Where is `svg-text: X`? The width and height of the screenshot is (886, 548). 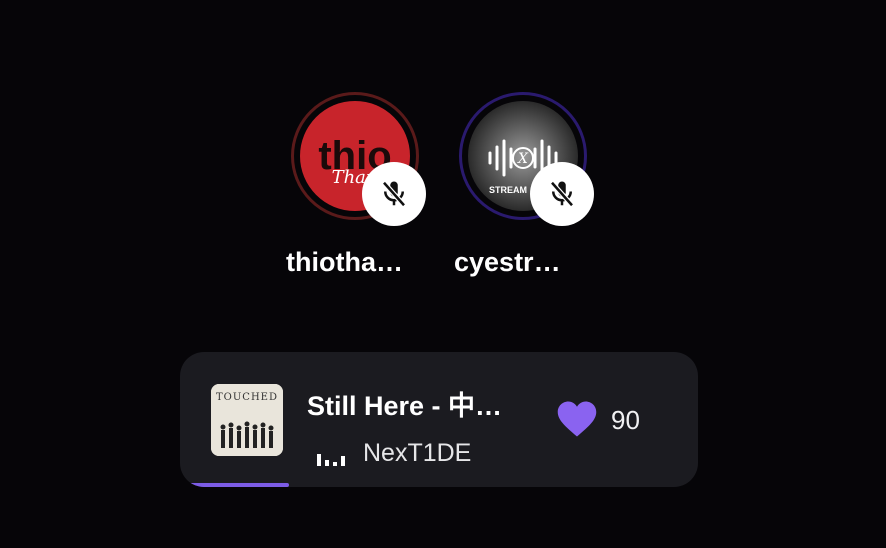
svg-text: X is located at coordinates (523, 159).